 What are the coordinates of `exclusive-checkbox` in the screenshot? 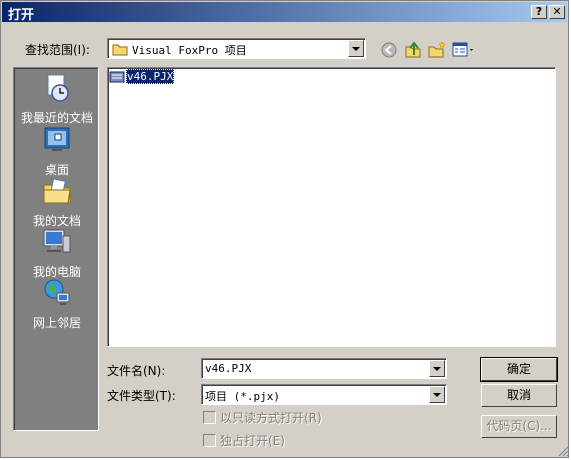 It's located at (209, 440).